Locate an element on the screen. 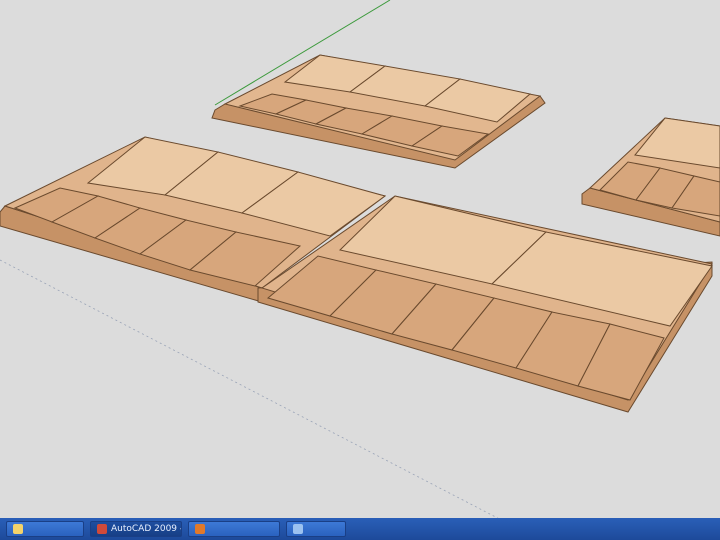  taskbar-item-folder is located at coordinates (45, 529).